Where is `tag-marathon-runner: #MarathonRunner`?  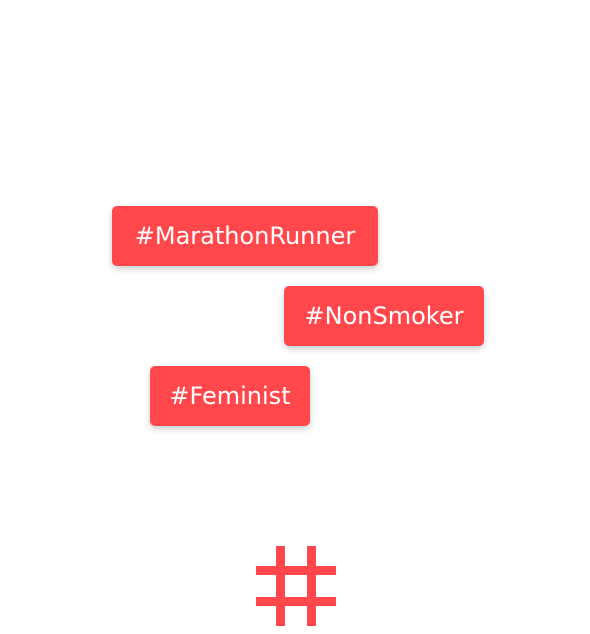
tag-marathon-runner: #MarathonRunner is located at coordinates (245, 236).